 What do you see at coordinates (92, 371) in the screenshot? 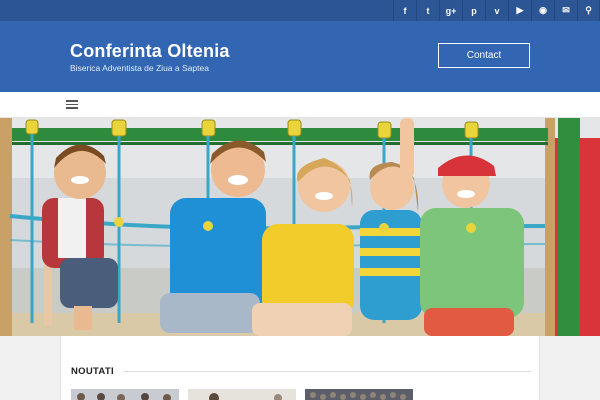
I see `news-heading: NOUTATI` at bounding box center [92, 371].